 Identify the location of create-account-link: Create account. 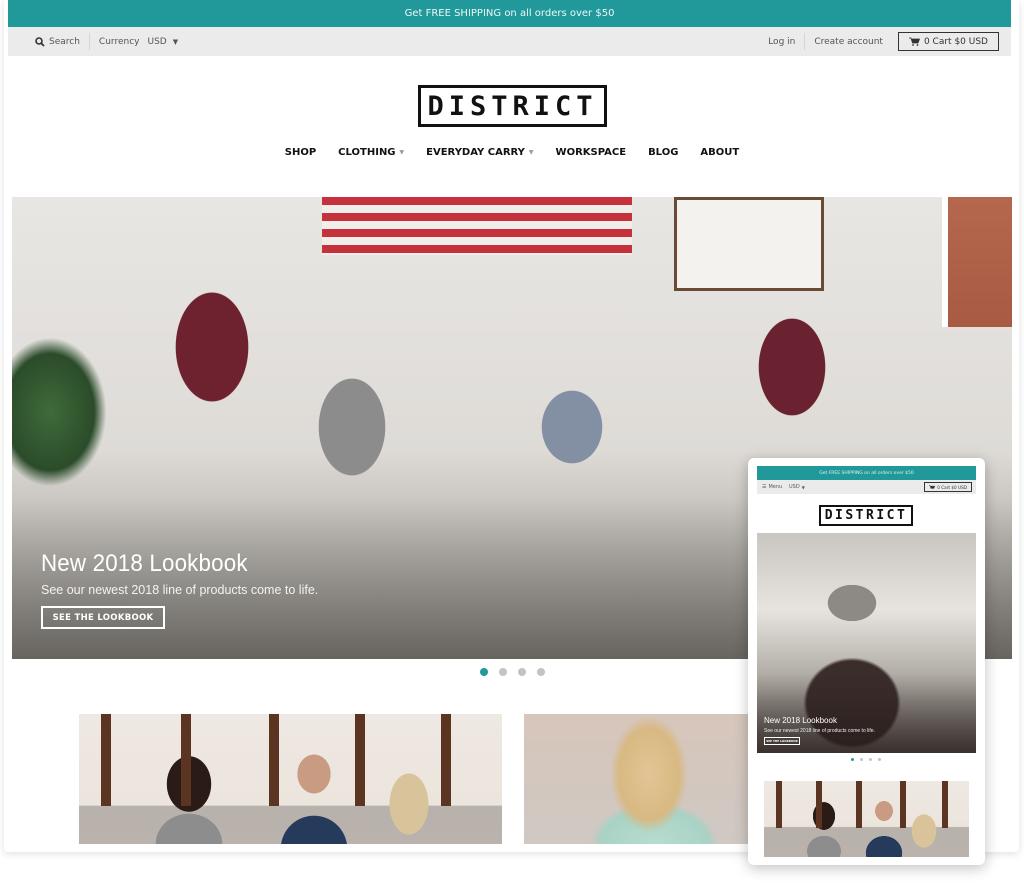
(848, 41).